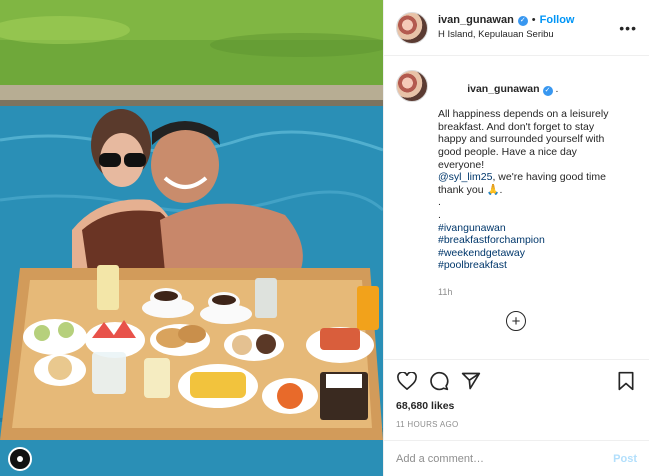  I want to click on caption-time: 11h, so click(523, 292).